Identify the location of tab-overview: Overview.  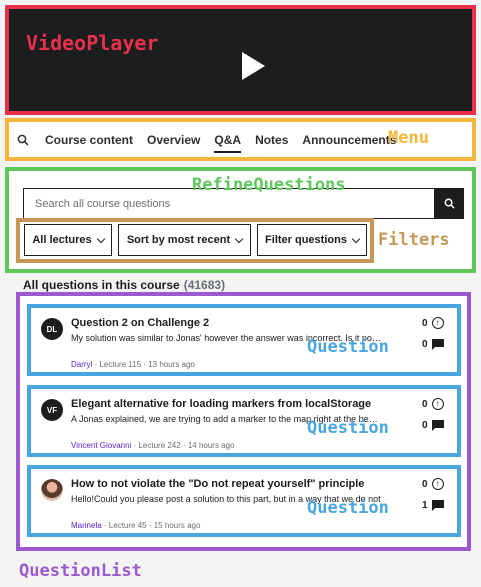
(173, 139).